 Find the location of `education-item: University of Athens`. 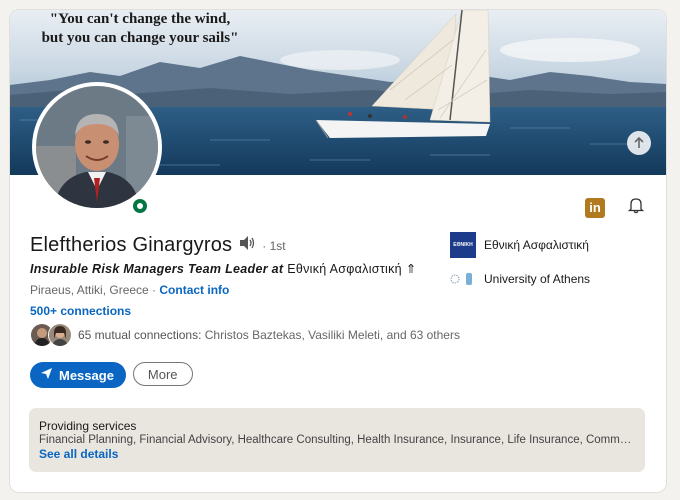

education-item: University of Athens is located at coordinates (520, 279).